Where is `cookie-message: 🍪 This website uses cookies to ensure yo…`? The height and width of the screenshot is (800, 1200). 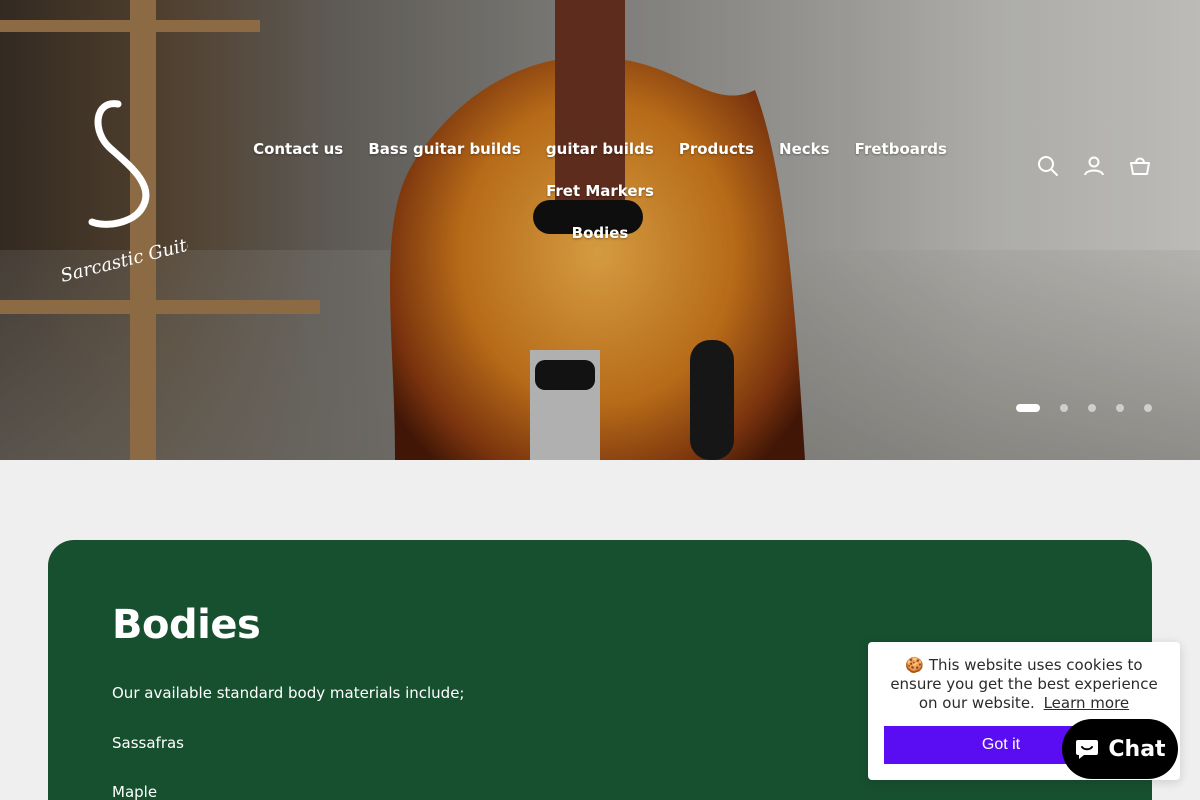 cookie-message: 🍪 This website uses cookies to ensure yo… is located at coordinates (1024, 677).